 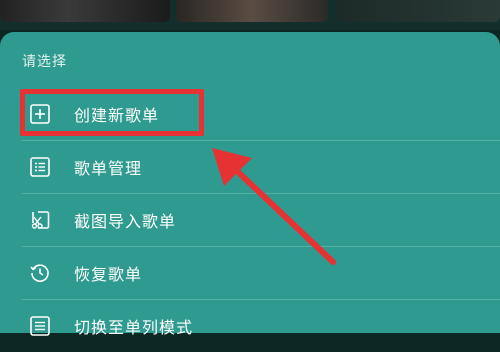 What do you see at coordinates (40, 273) in the screenshot?
I see `restore-clock-icon` at bounding box center [40, 273].